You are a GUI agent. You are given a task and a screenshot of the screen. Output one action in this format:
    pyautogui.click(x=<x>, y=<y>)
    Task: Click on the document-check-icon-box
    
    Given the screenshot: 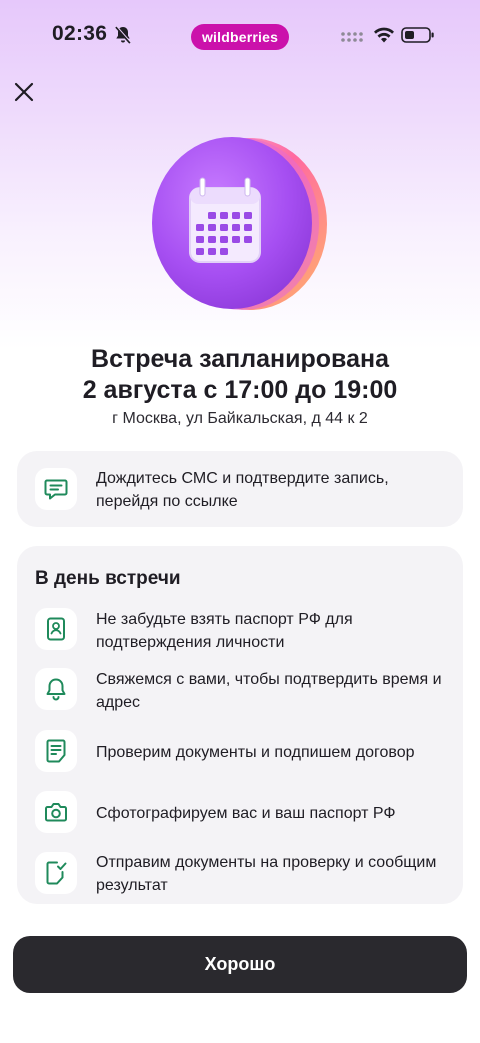 What is the action you would take?
    pyautogui.click(x=56, y=873)
    